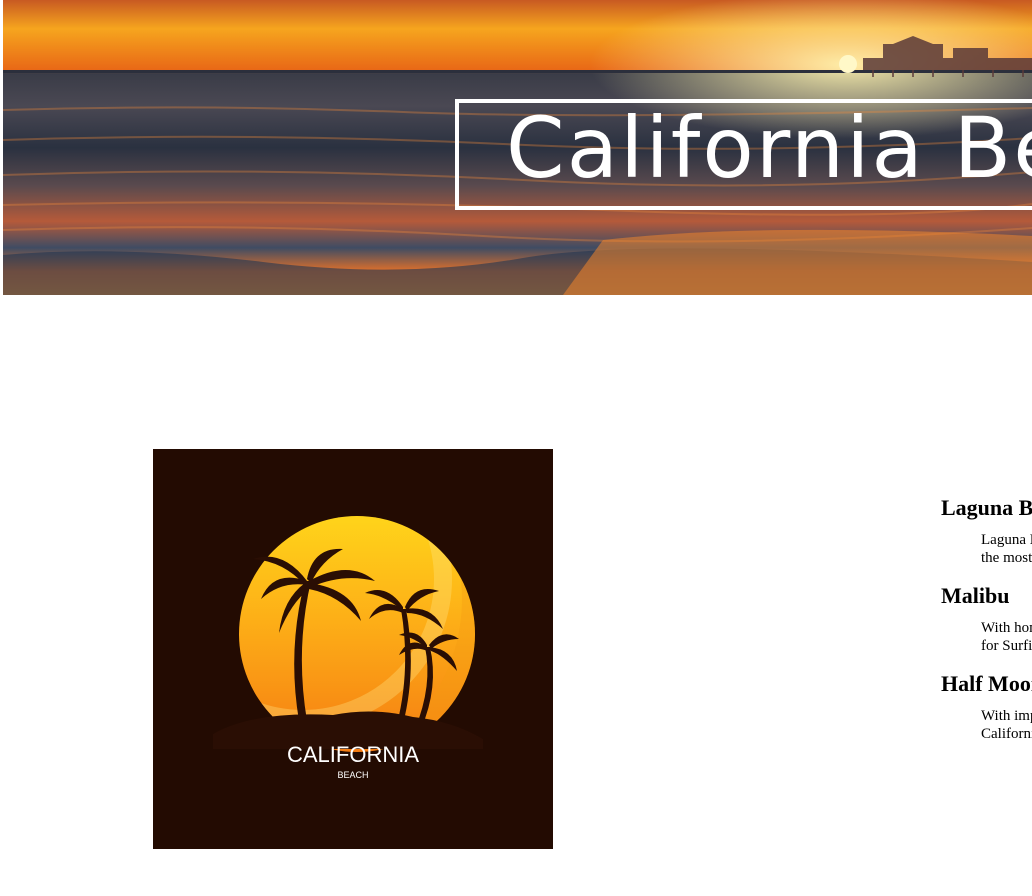 Image resolution: width=1032 pixels, height=896 pixels. I want to click on page-title: California Beaches, so click(769, 148).